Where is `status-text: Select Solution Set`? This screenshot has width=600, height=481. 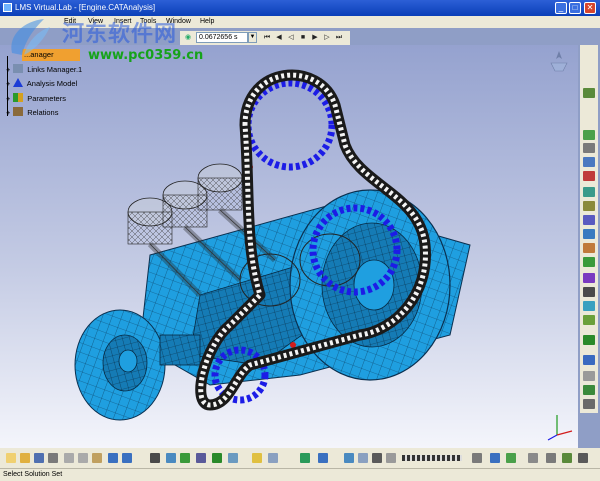
status-text: Select Solution Set is located at coordinates (33, 474).